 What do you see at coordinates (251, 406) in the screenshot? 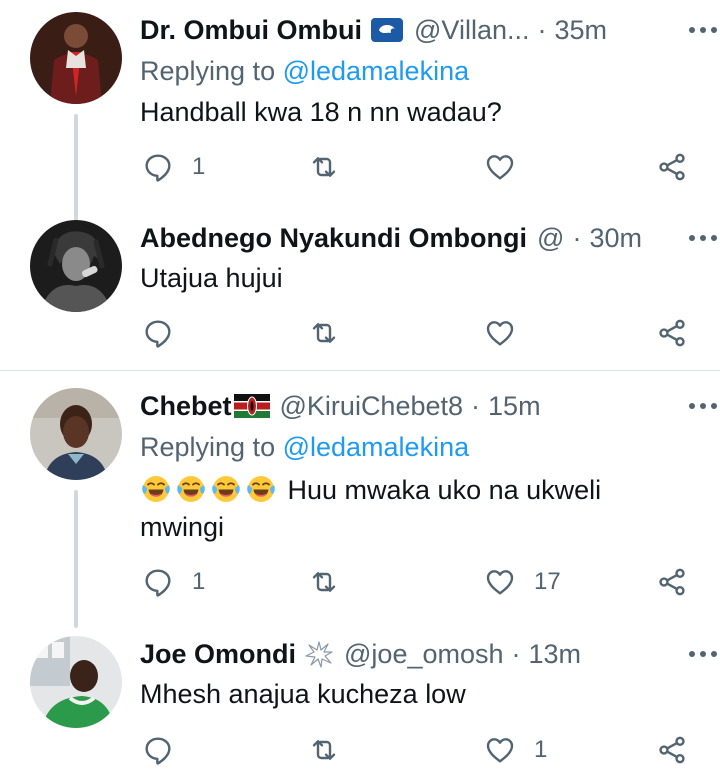
I see `kenya-flag-icon` at bounding box center [251, 406].